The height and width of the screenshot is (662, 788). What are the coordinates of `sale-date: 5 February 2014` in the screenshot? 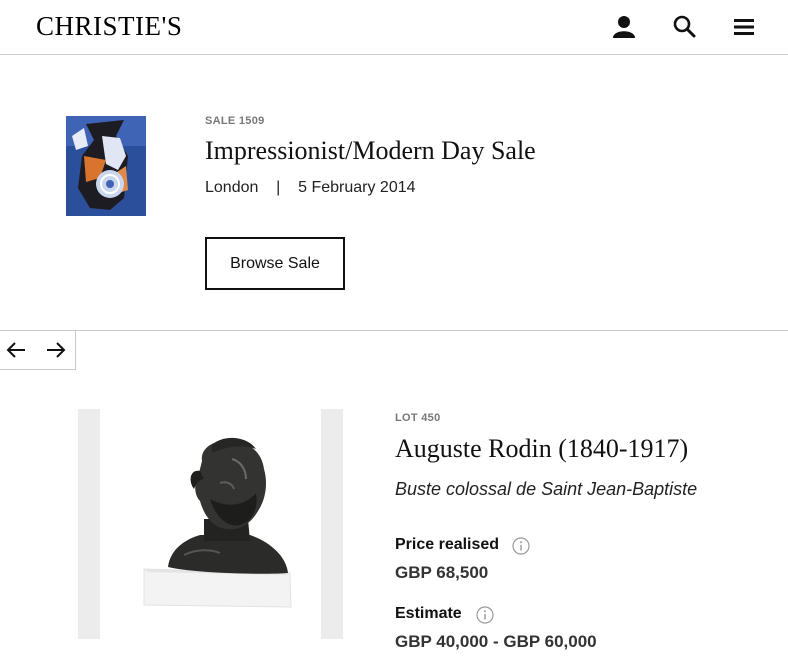 It's located at (357, 187).